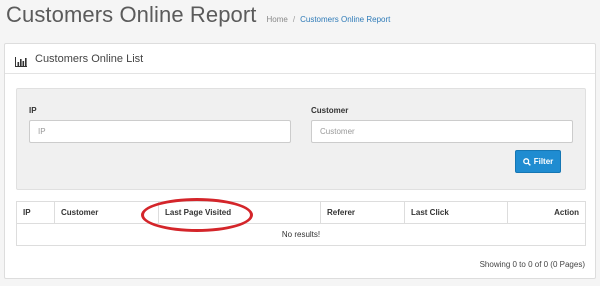 This screenshot has width=600, height=286. I want to click on filter-button: Filter, so click(538, 161).